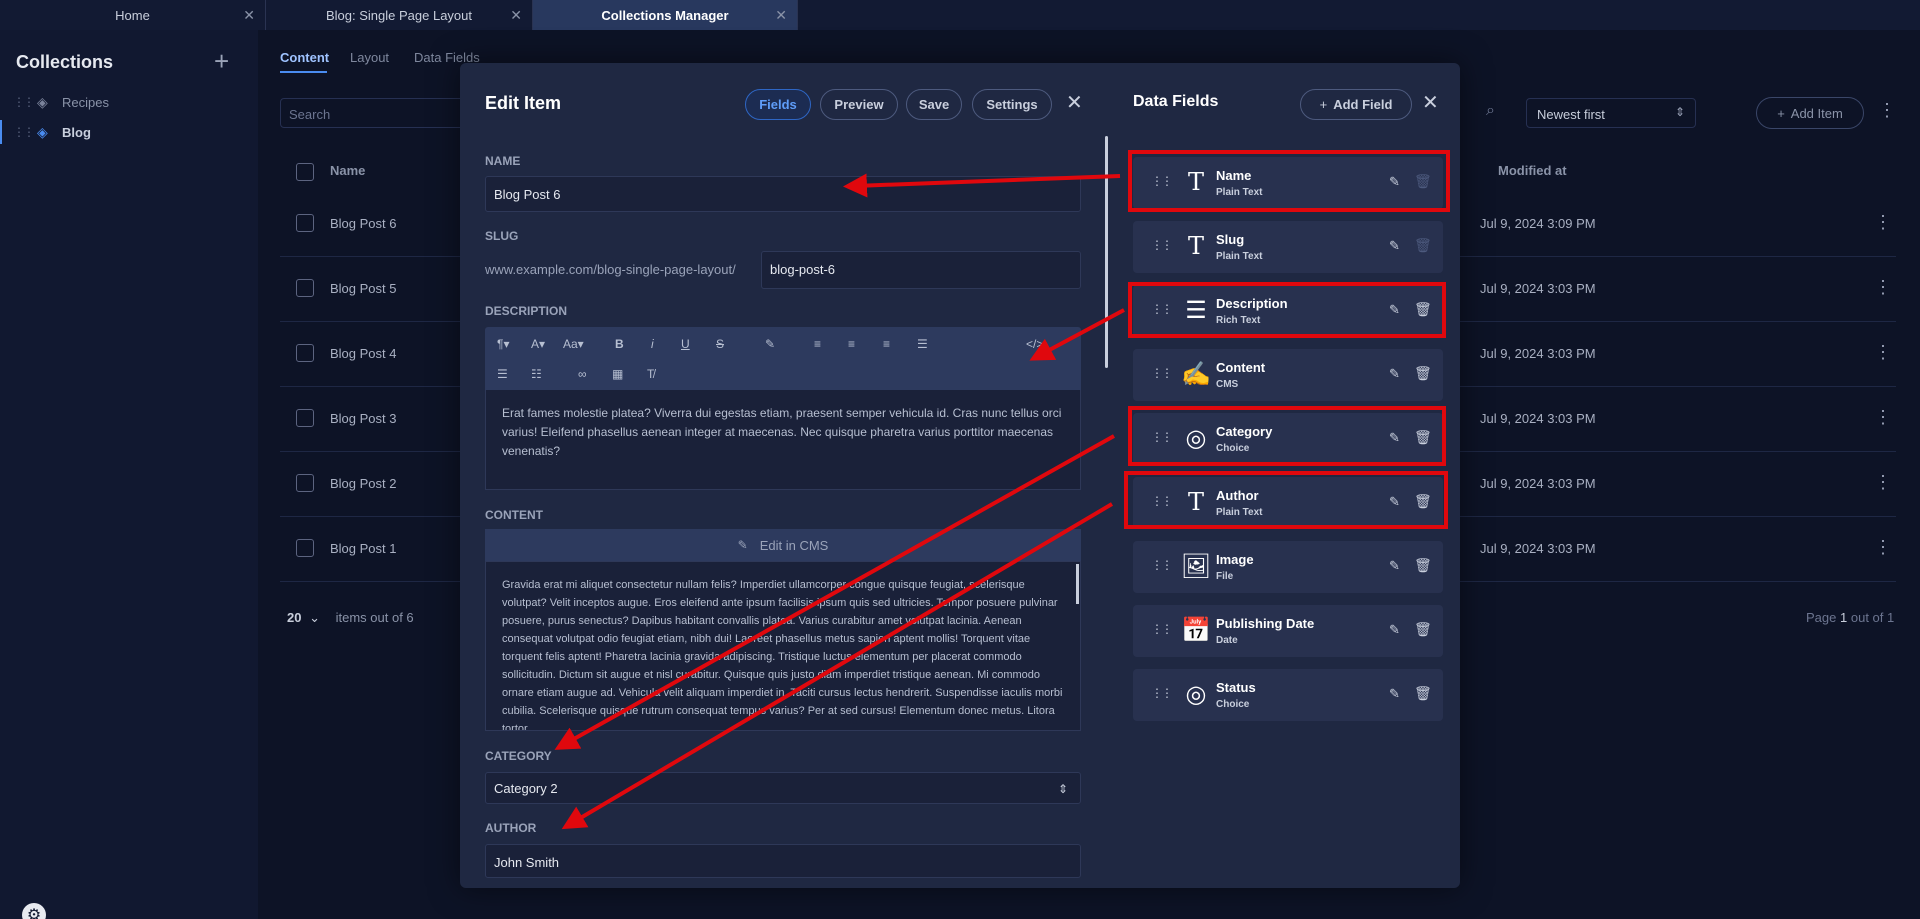 The height and width of the screenshot is (919, 1920). I want to click on paragraph-icon: ¶▾, so click(503, 344).